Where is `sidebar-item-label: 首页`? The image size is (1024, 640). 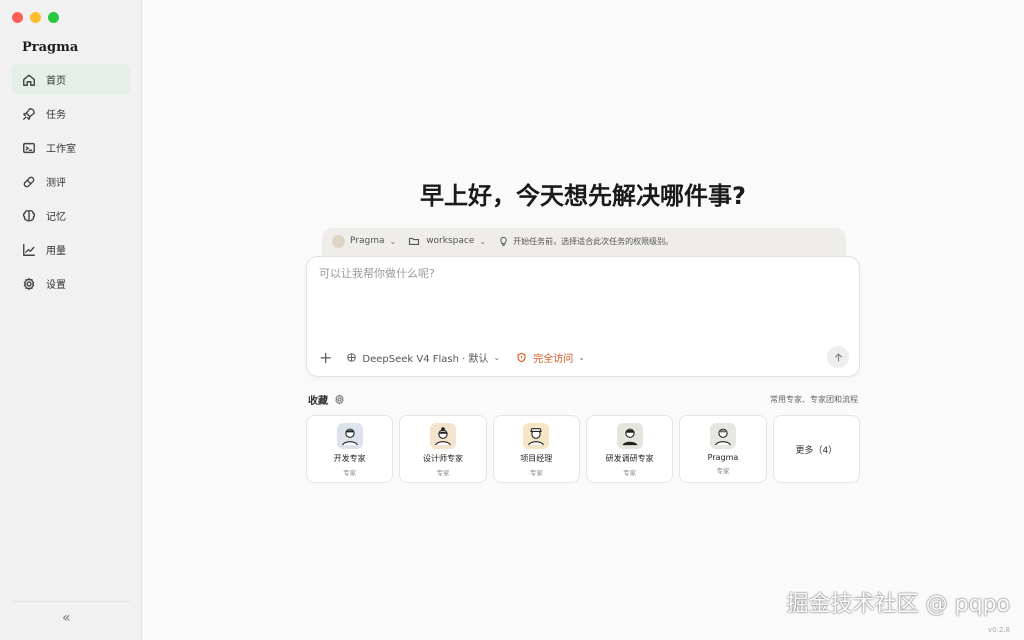 sidebar-item-label: 首页 is located at coordinates (56, 81).